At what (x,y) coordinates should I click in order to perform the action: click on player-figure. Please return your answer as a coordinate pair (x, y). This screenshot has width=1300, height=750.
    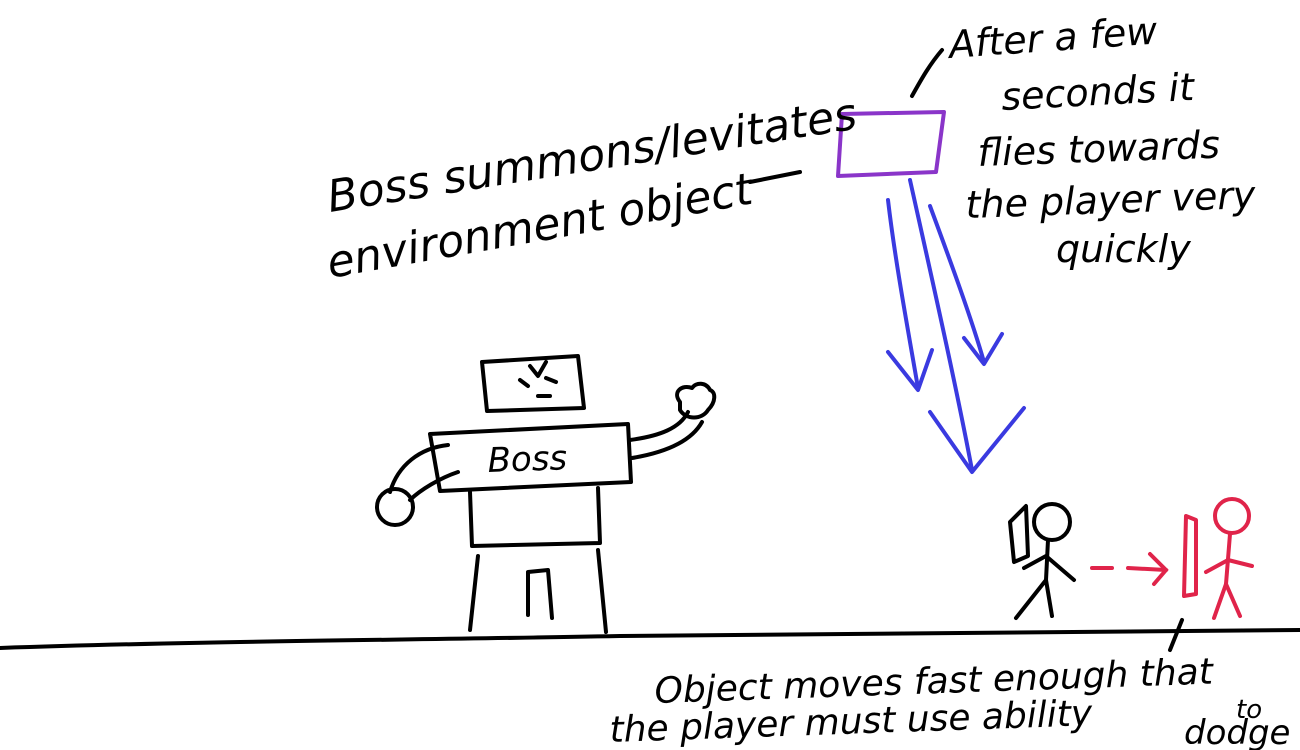
    Looking at the image, I should click on (1042, 561).